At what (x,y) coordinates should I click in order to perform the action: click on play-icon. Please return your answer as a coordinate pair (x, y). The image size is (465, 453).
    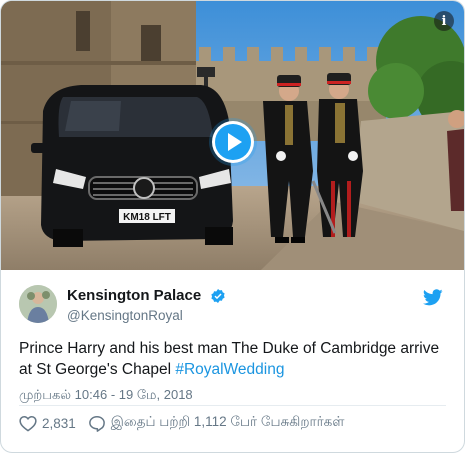
    Looking at the image, I should click on (233, 142).